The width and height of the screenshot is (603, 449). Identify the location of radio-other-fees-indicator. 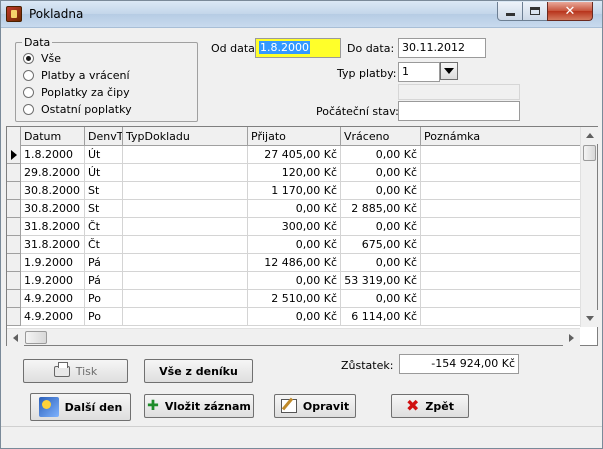
(28, 109).